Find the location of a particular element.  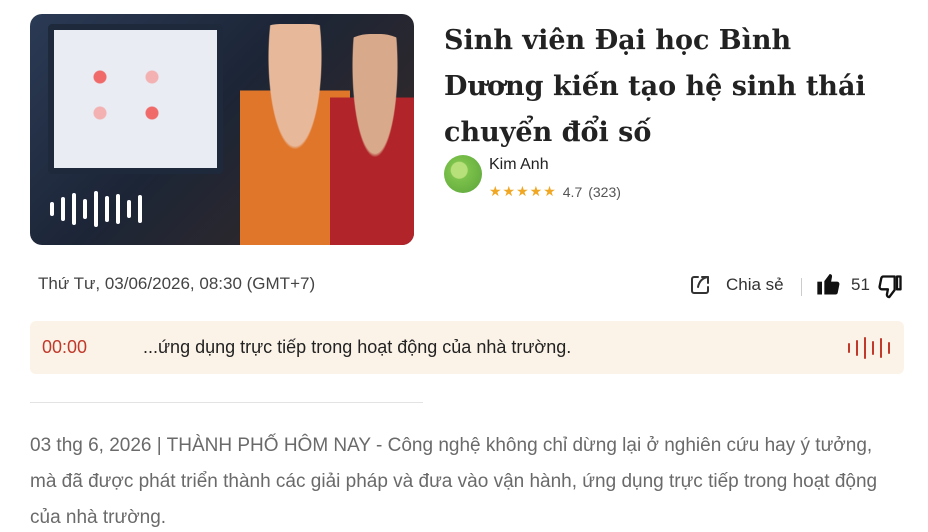

audio-time: 00:00 is located at coordinates (65, 347).